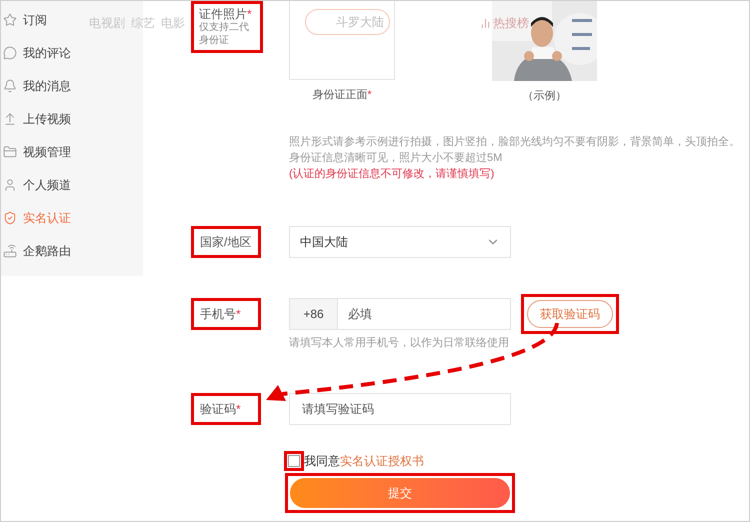 Image resolution: width=750 pixels, height=522 pixels. What do you see at coordinates (10, 251) in the screenshot?
I see `router-icon` at bounding box center [10, 251].